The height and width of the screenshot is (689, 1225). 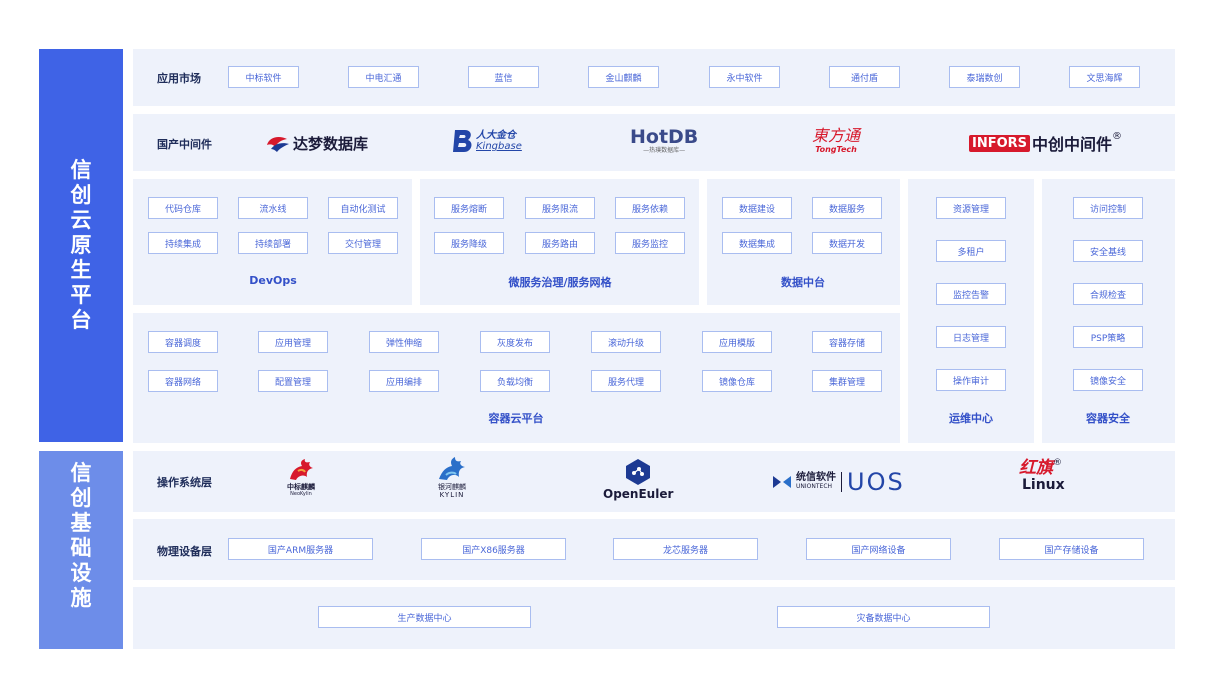 What do you see at coordinates (462, 141) in the screenshot?
I see `kingbase-icon` at bounding box center [462, 141].